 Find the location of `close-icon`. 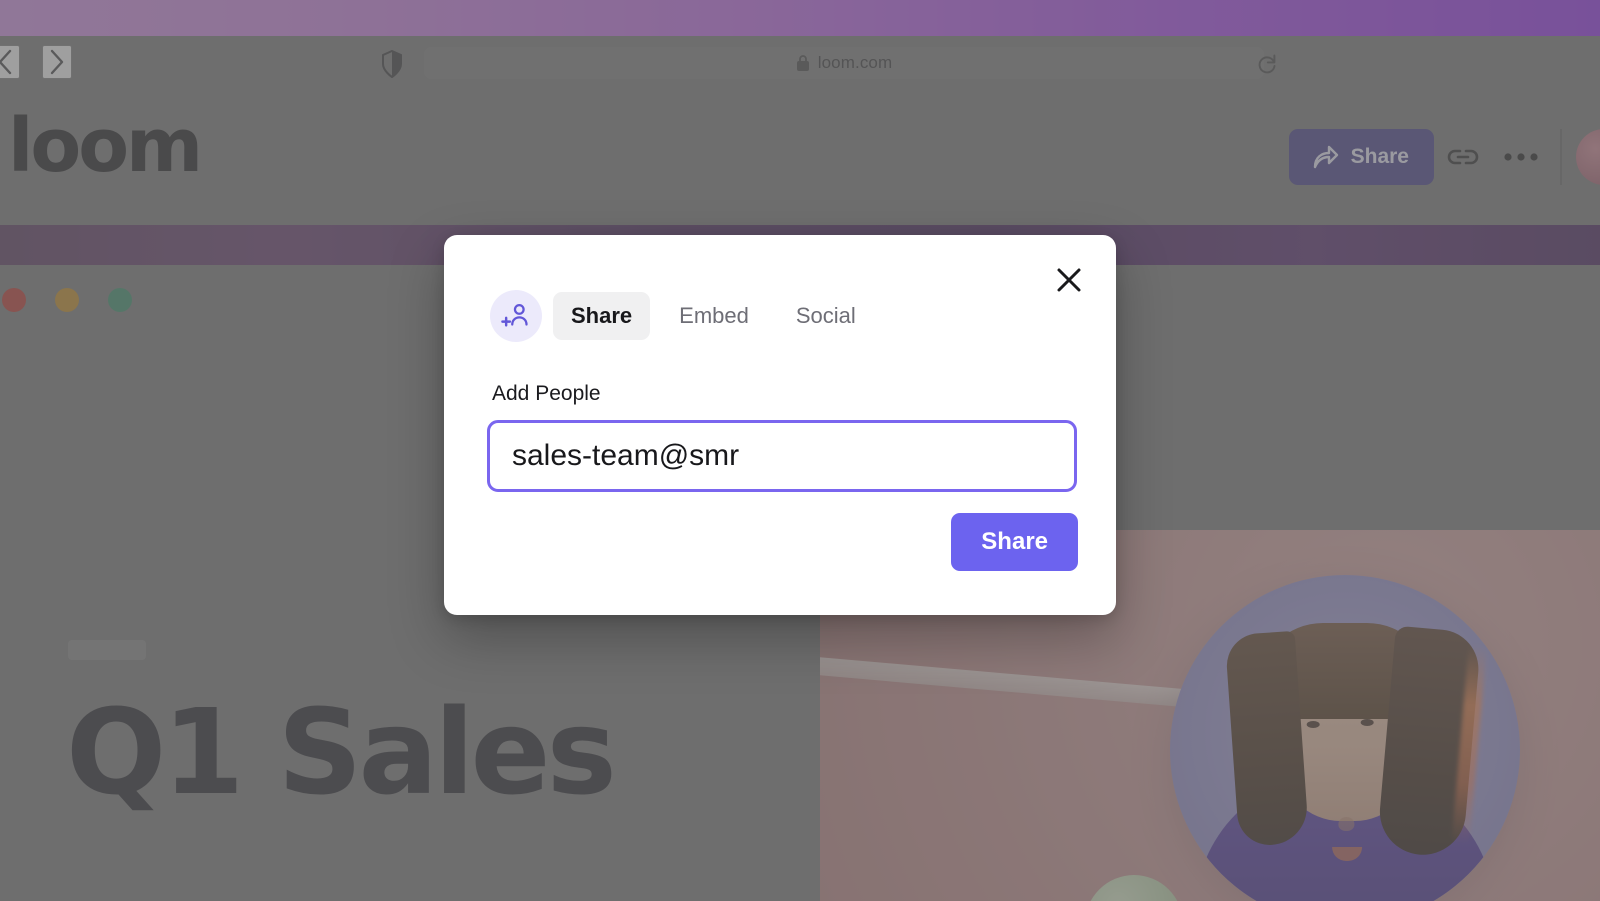

close-icon is located at coordinates (1069, 280).